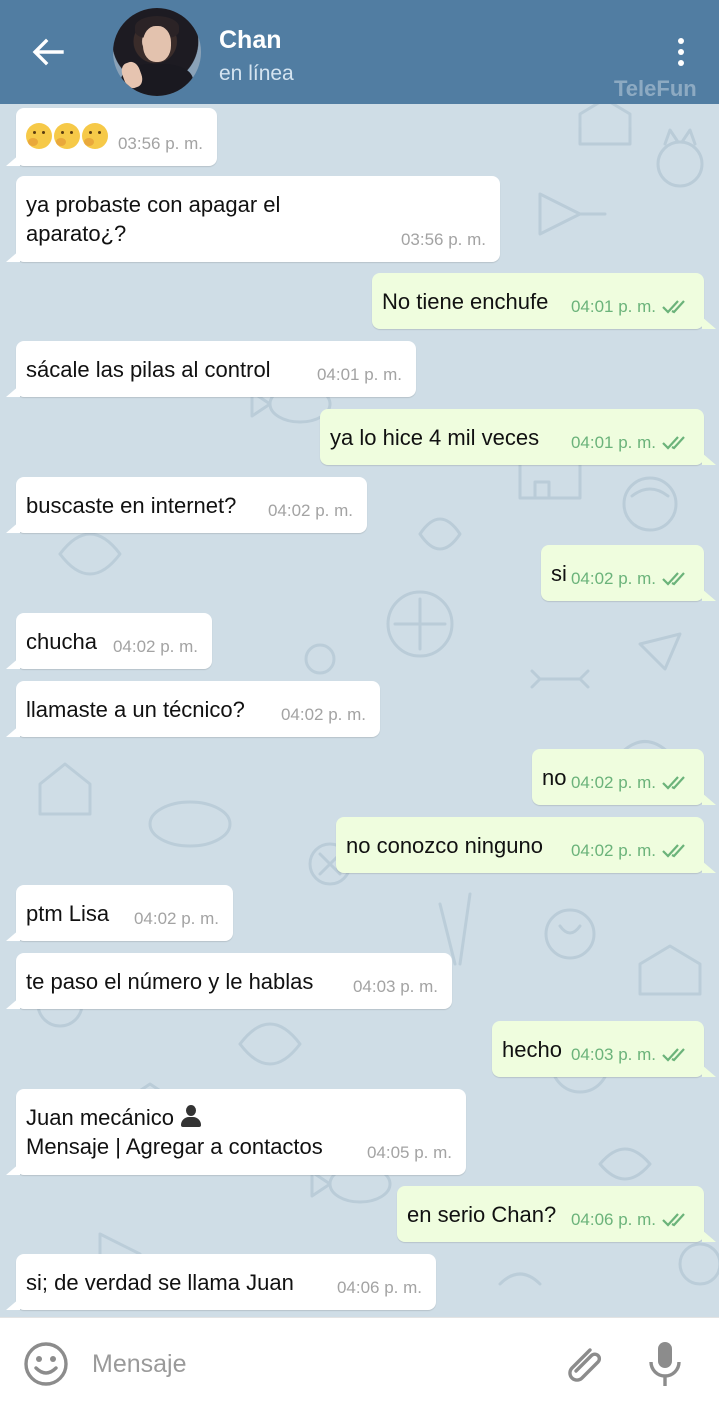  Describe the element at coordinates (160, 1282) in the screenshot. I see `message-text: si; de verdad se llama Juan` at that location.